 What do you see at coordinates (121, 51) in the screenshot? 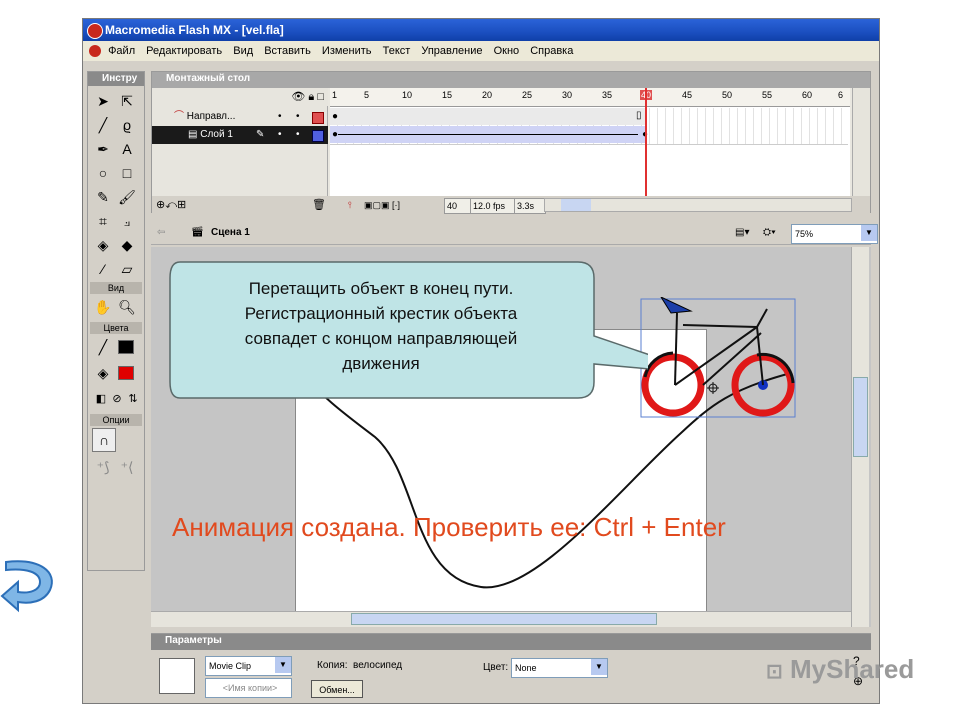
I see `menu-file: Файл` at bounding box center [121, 51].